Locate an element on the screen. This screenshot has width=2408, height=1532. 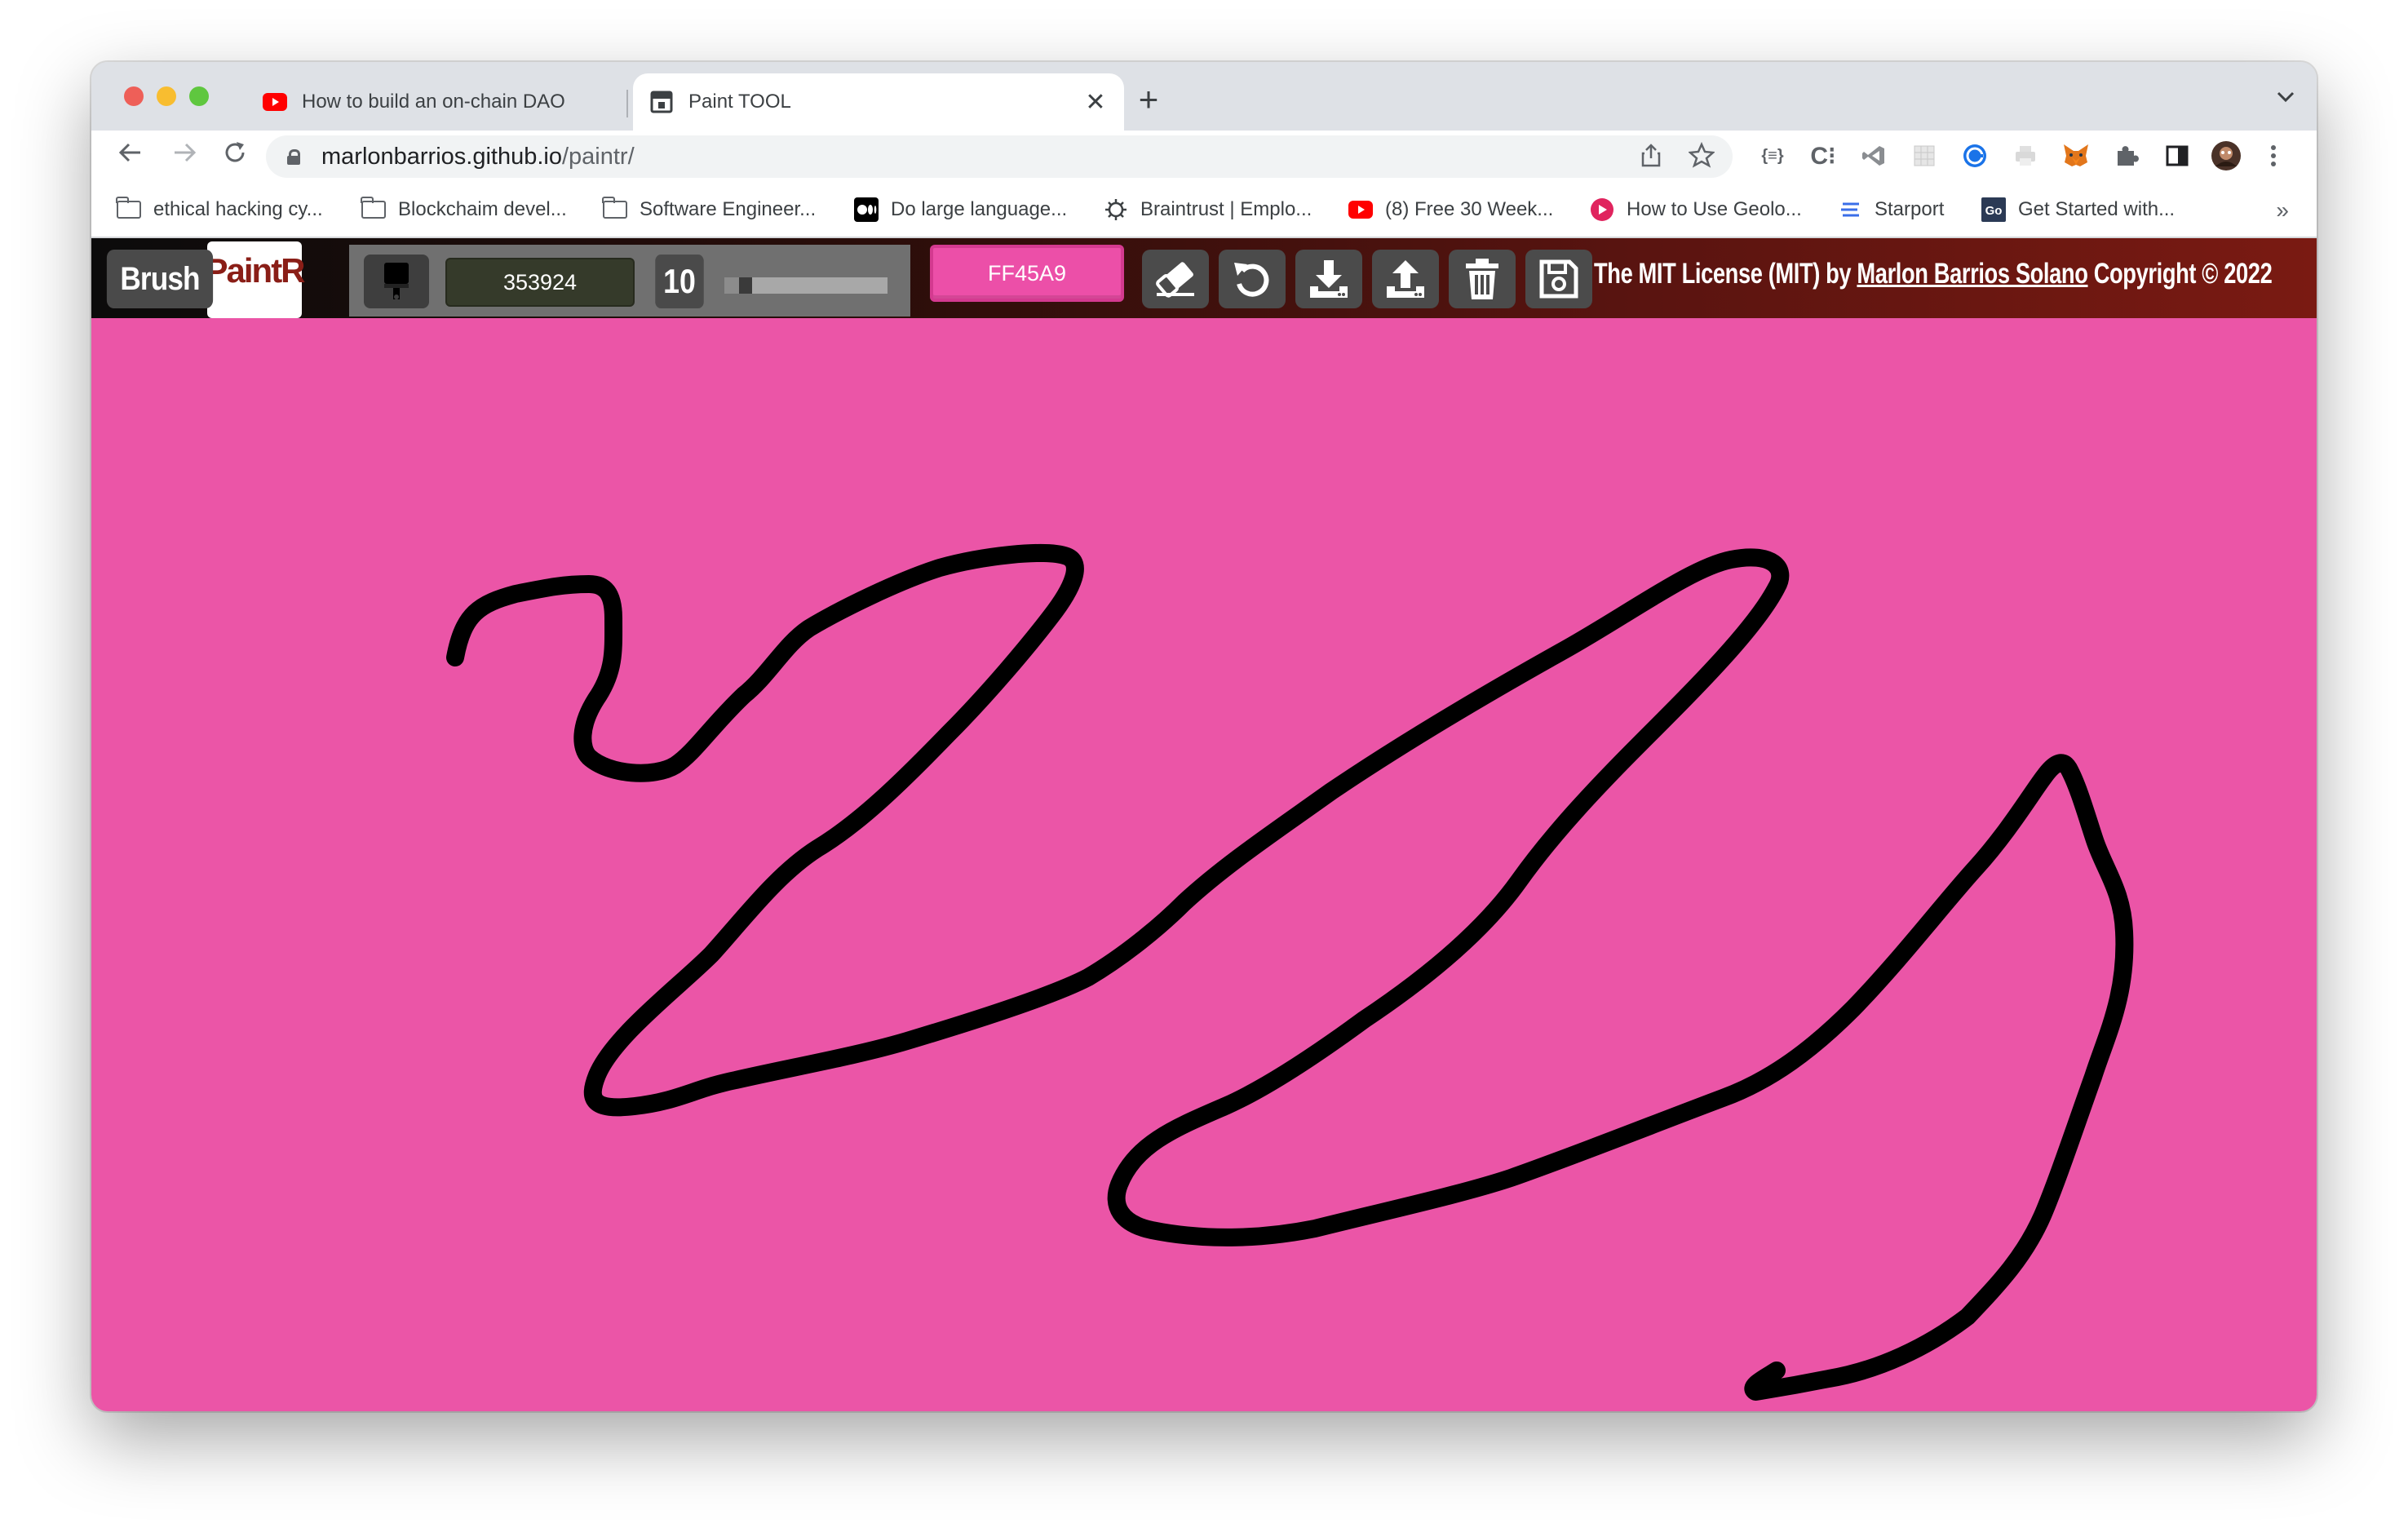
forward-button is located at coordinates (184, 157).